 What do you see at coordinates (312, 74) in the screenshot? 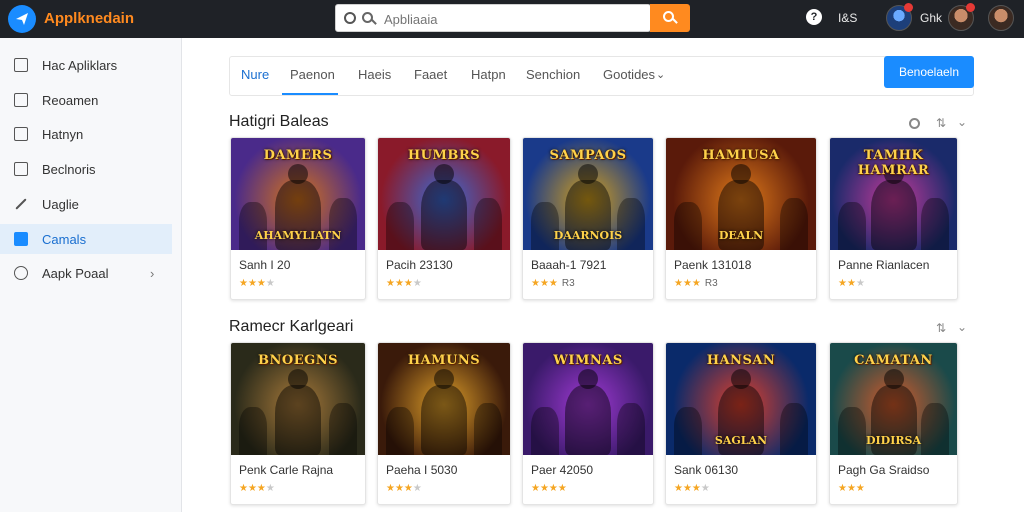
I see `tab-1: Paenon` at bounding box center [312, 74].